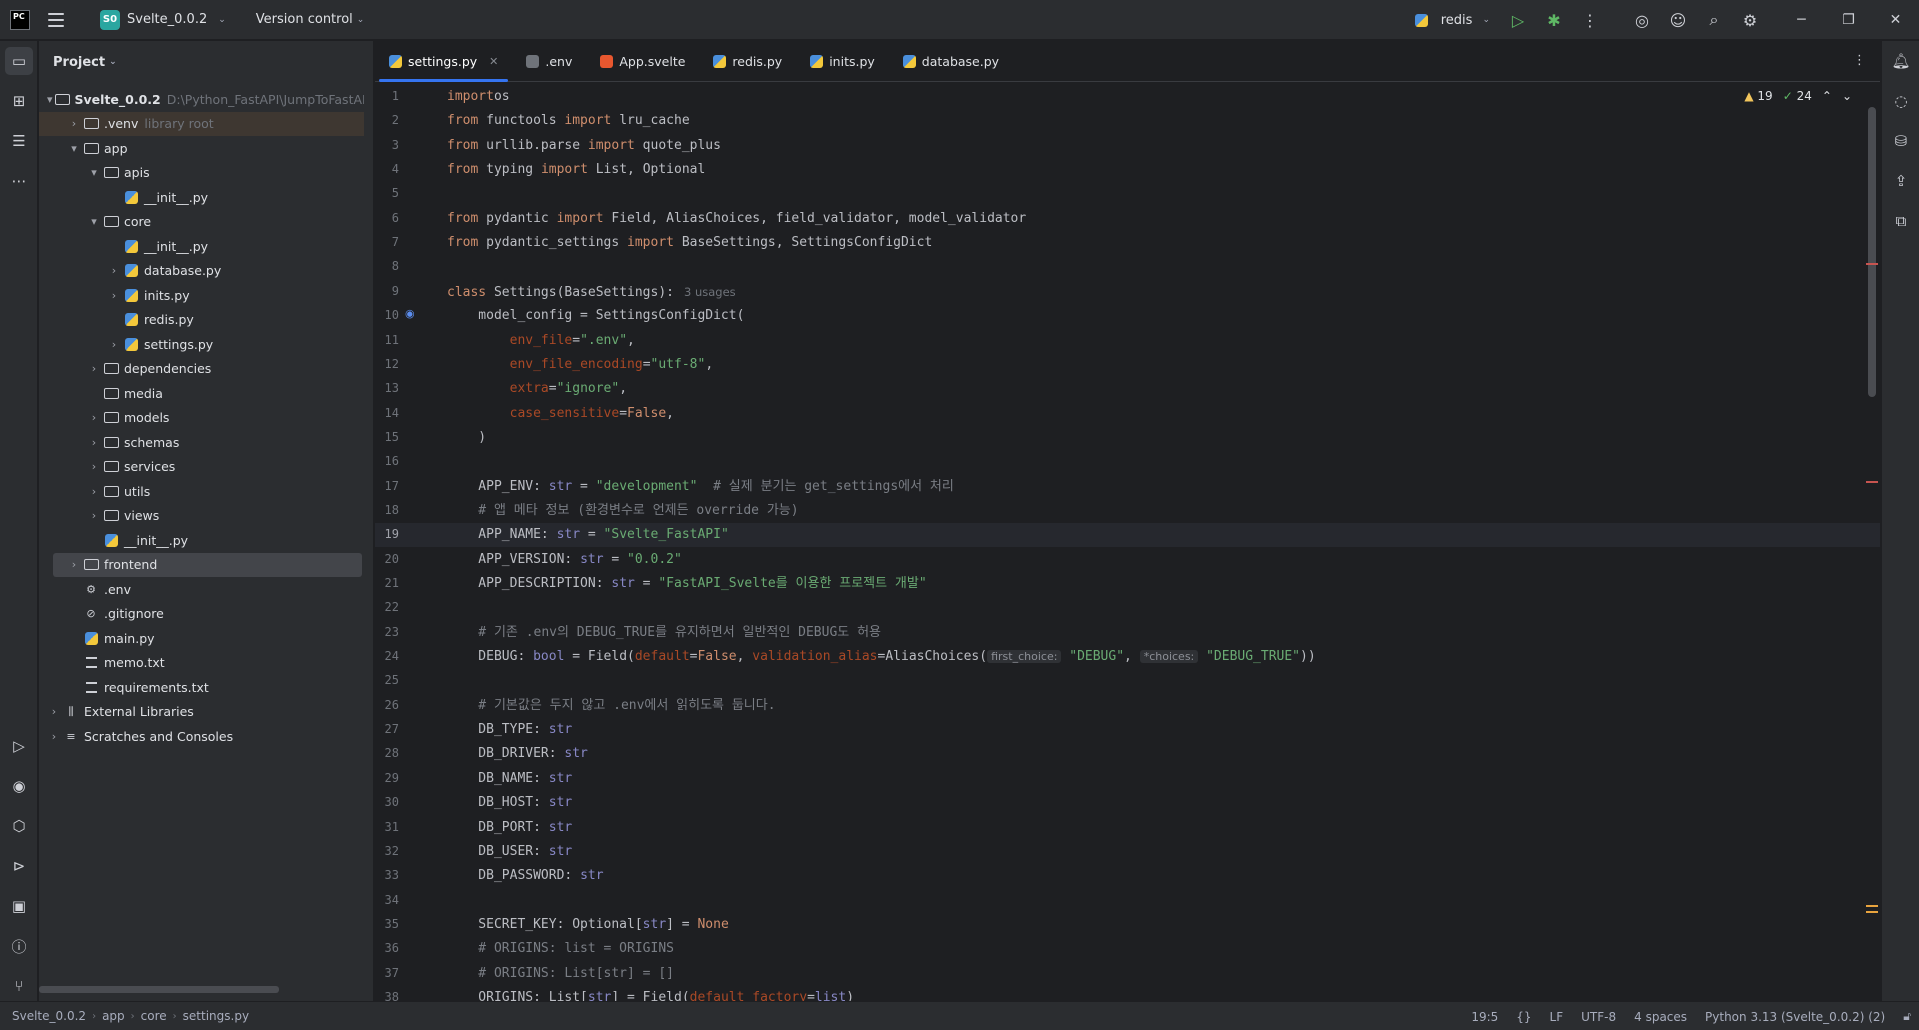  I want to click on caret-position: 19:5, so click(1484, 1017).